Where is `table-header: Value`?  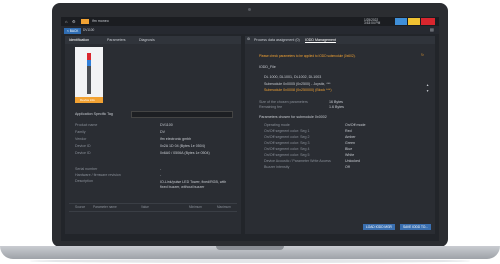
table-header: Value is located at coordinates (145, 207).